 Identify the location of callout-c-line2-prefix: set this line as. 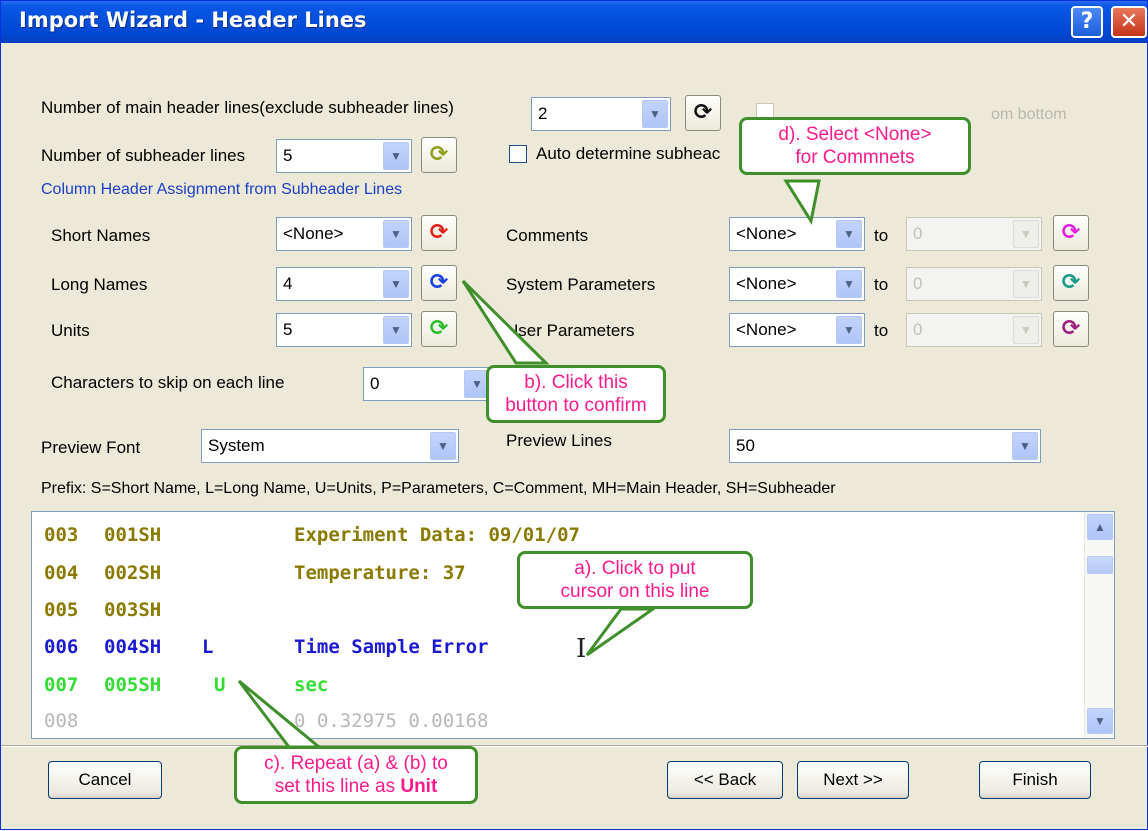
(337, 786).